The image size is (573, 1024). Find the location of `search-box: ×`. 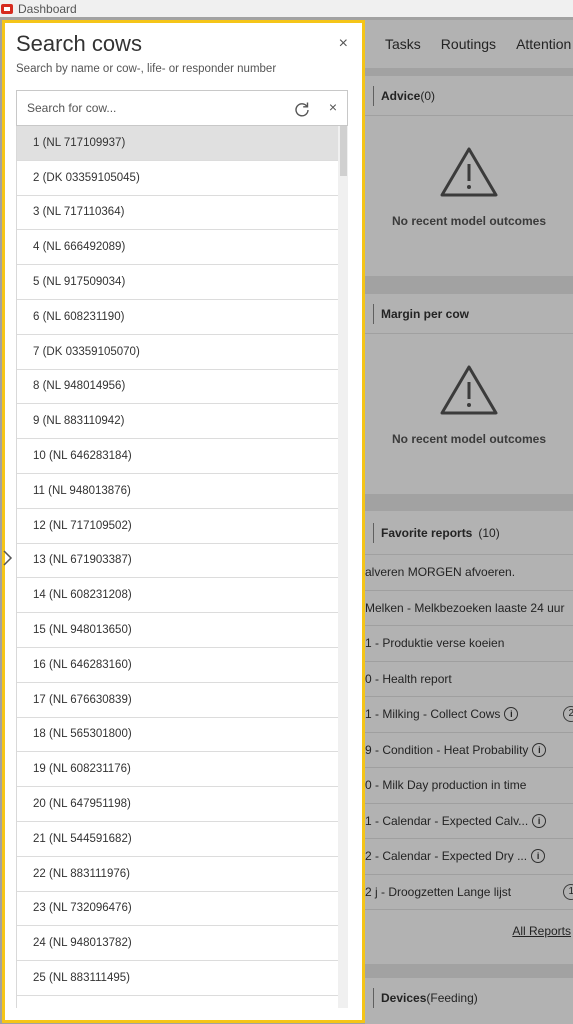

search-box: × is located at coordinates (182, 108).